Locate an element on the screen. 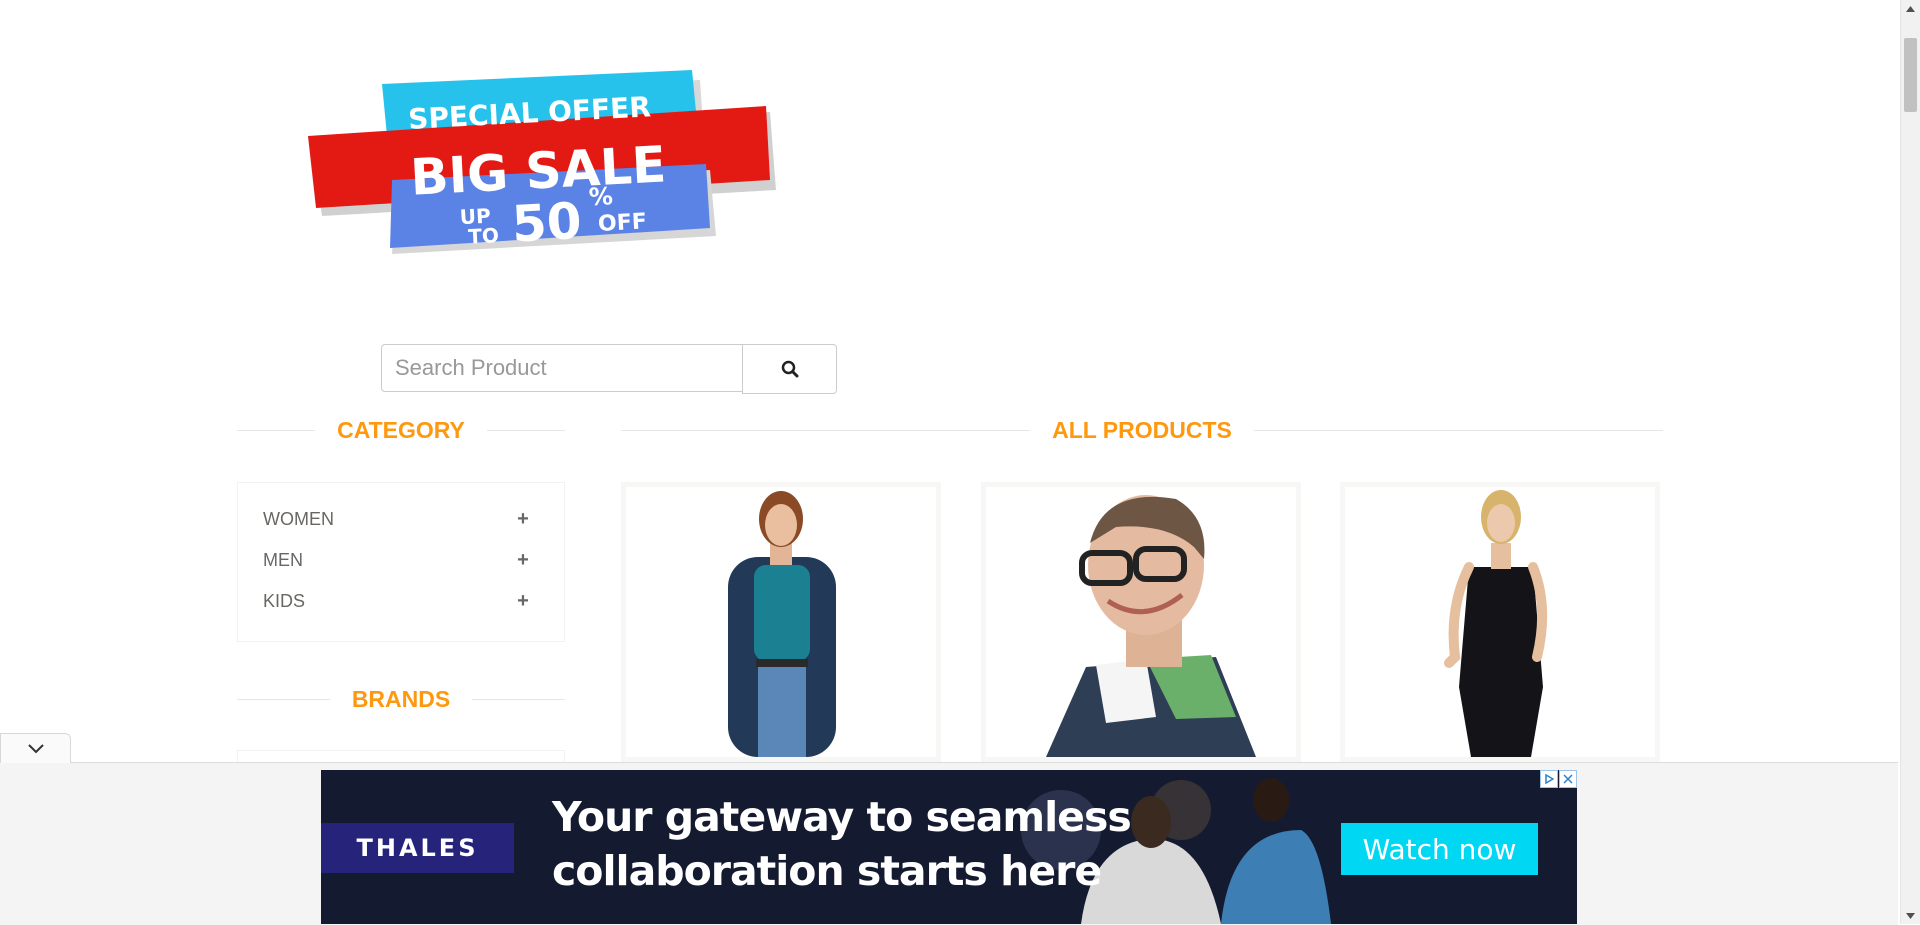  adchoices-icon is located at coordinates (1549, 779).